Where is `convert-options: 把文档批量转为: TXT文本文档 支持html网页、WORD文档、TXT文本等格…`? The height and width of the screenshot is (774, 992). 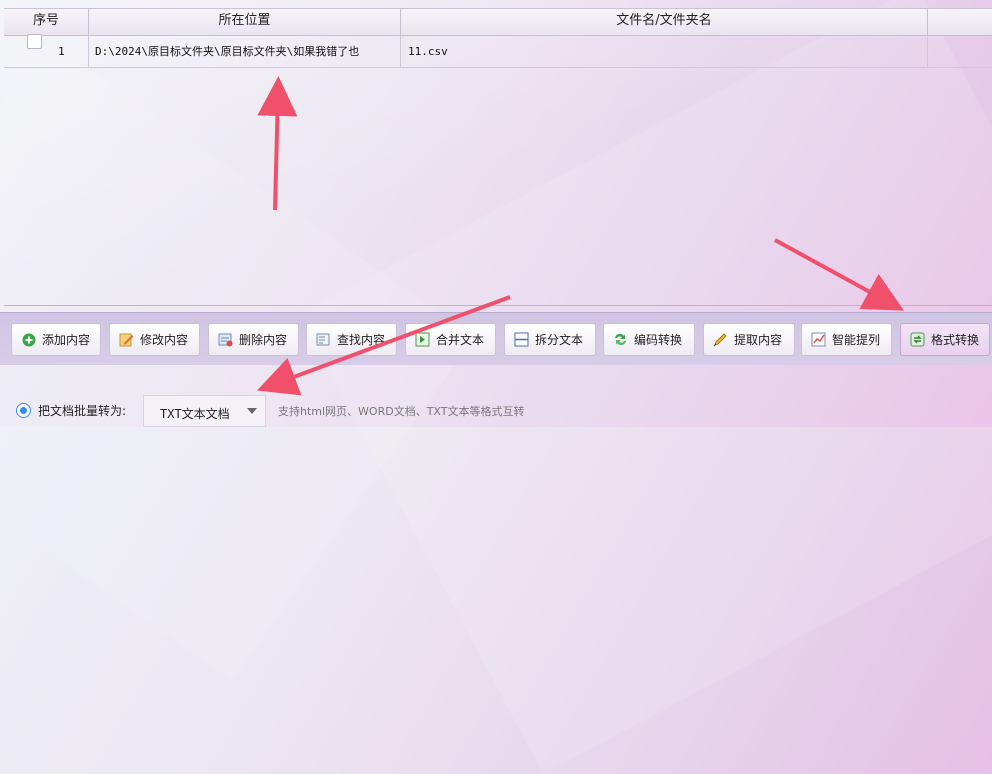
convert-options: 把文档批量转为: TXT文本文档 支持html网页、WORD文档、TXT文本等格… is located at coordinates (496, 408).